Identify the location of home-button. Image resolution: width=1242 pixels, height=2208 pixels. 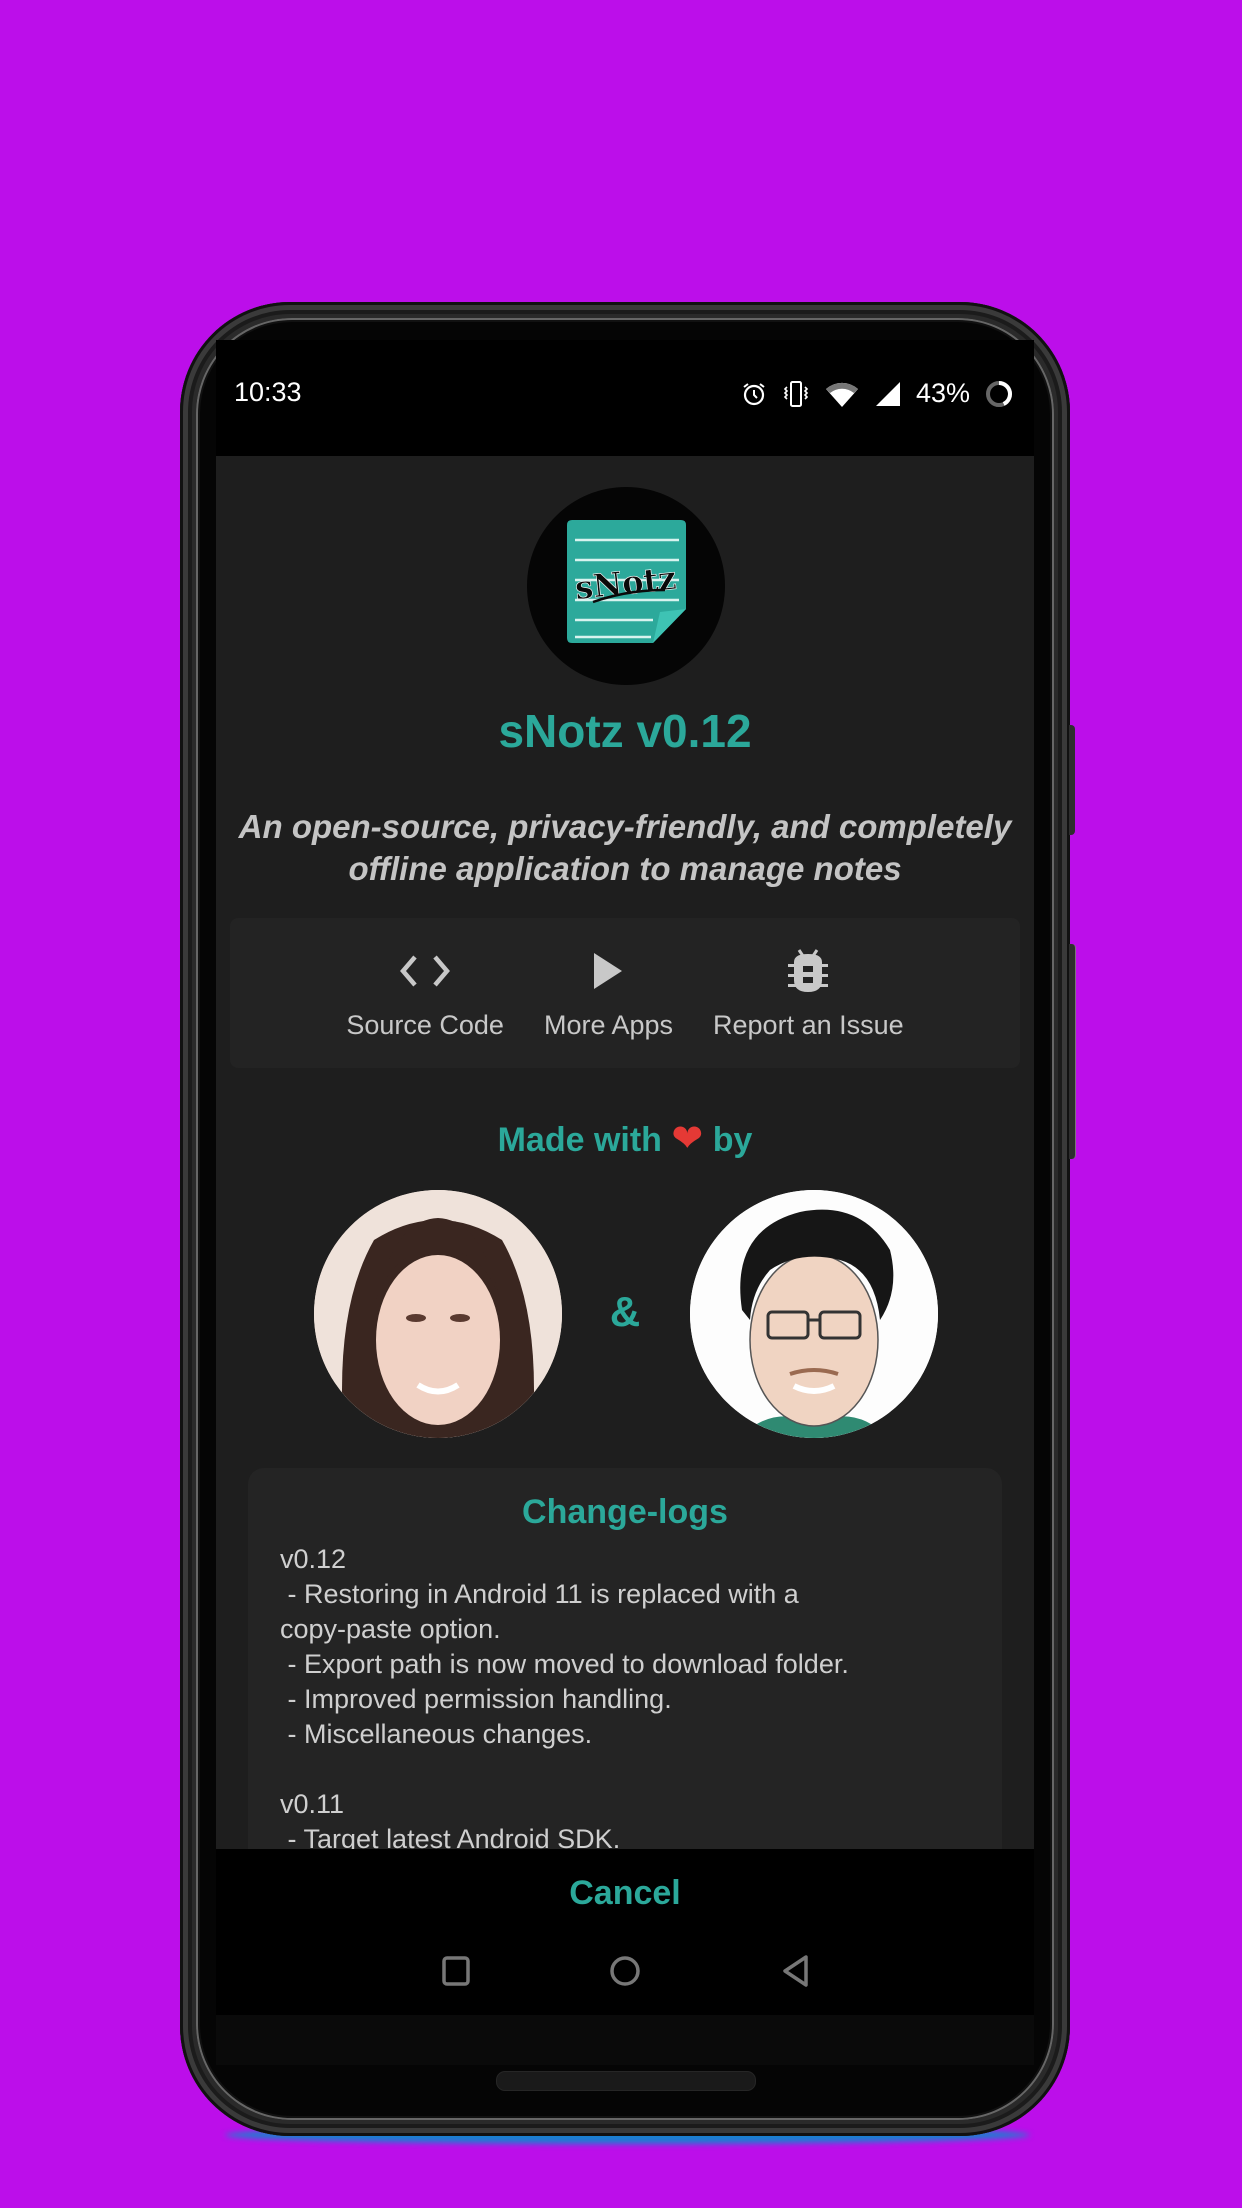
(625, 1971).